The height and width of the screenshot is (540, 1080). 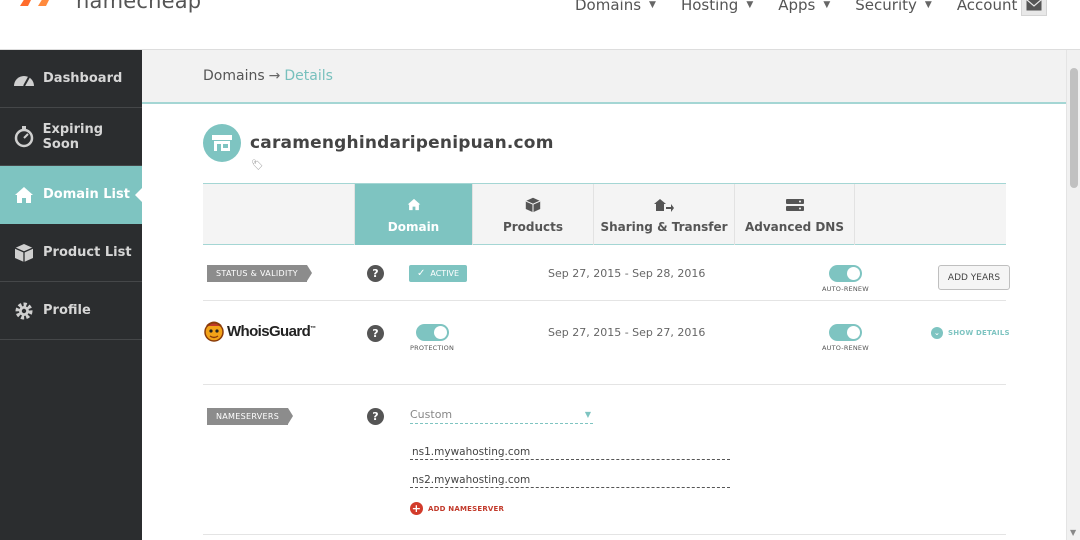 What do you see at coordinates (886, 7) in the screenshot?
I see `nav-label: Security` at bounding box center [886, 7].